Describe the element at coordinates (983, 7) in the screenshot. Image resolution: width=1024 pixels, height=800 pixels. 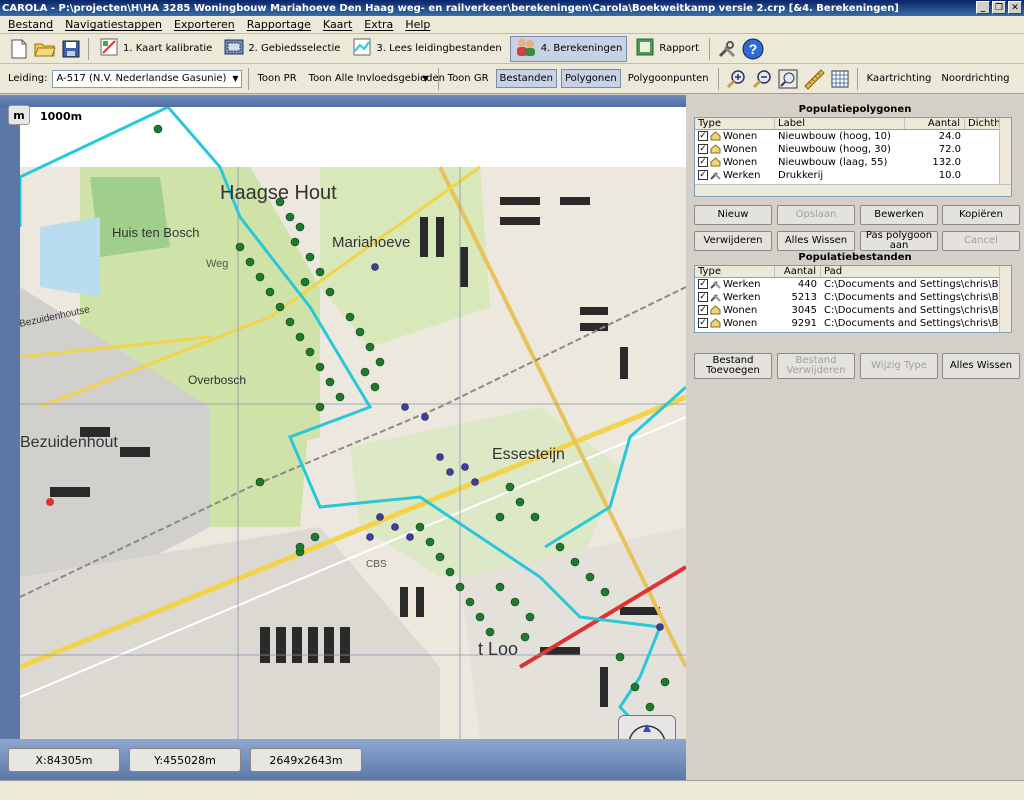
I see `minimize-button: _` at that location.